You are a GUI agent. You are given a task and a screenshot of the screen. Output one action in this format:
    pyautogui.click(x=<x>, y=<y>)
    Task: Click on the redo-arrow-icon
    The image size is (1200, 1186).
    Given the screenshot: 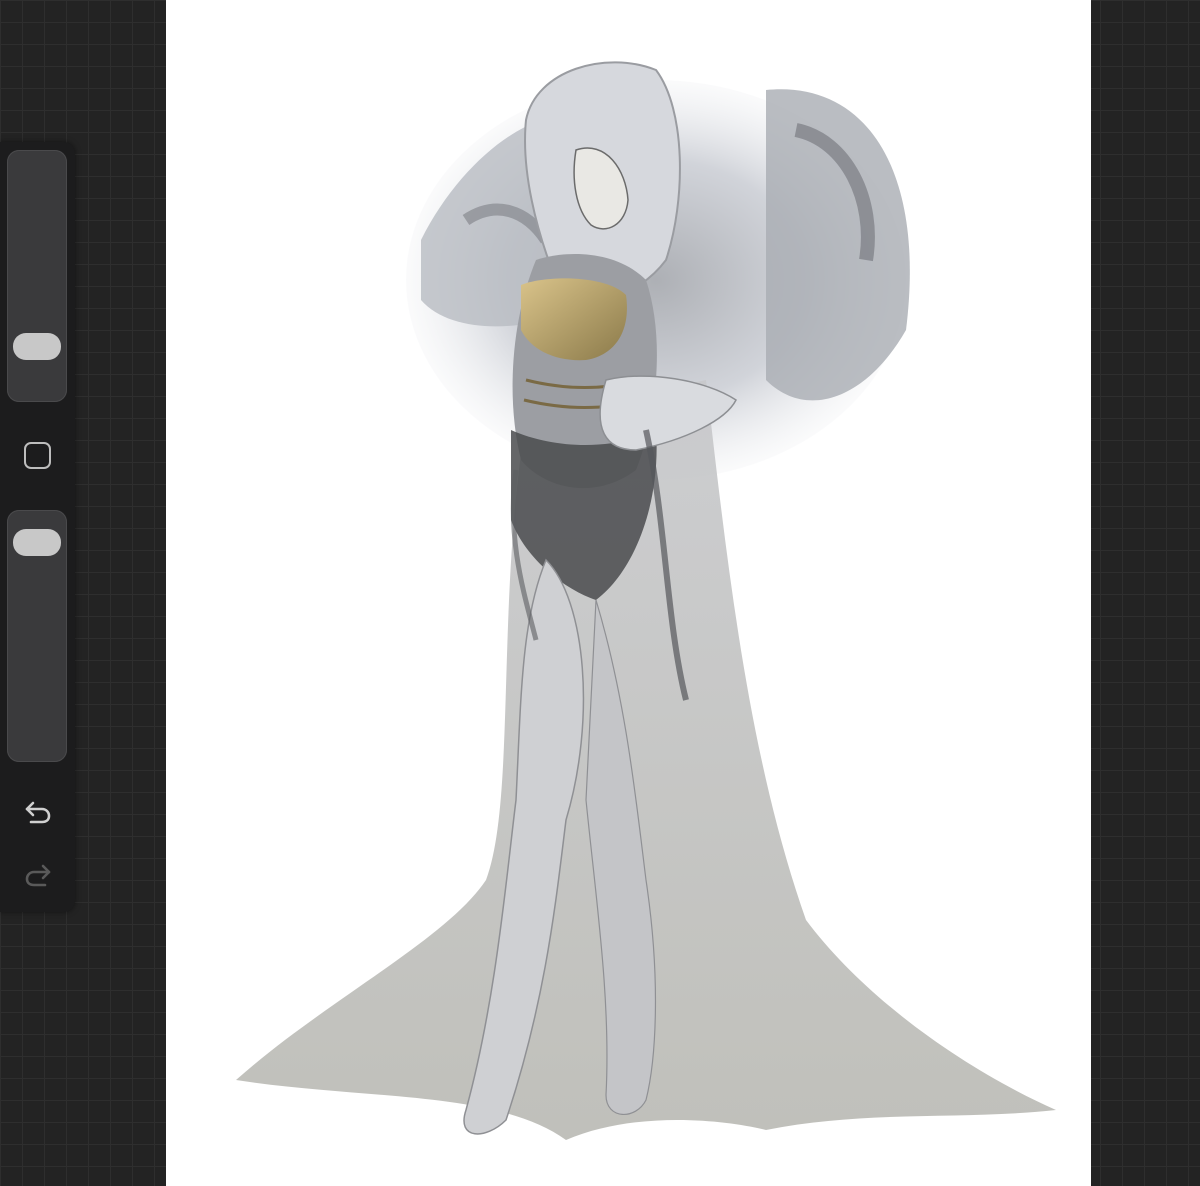 What is the action you would take?
    pyautogui.click(x=38, y=875)
    